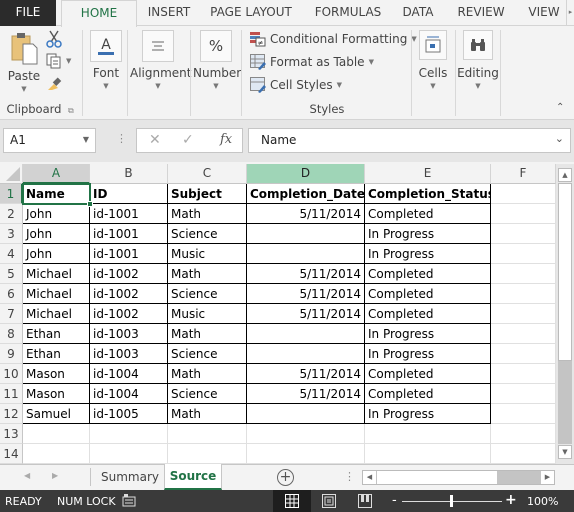  Describe the element at coordinates (428, 174) in the screenshot. I see `column-header-e: E` at that location.